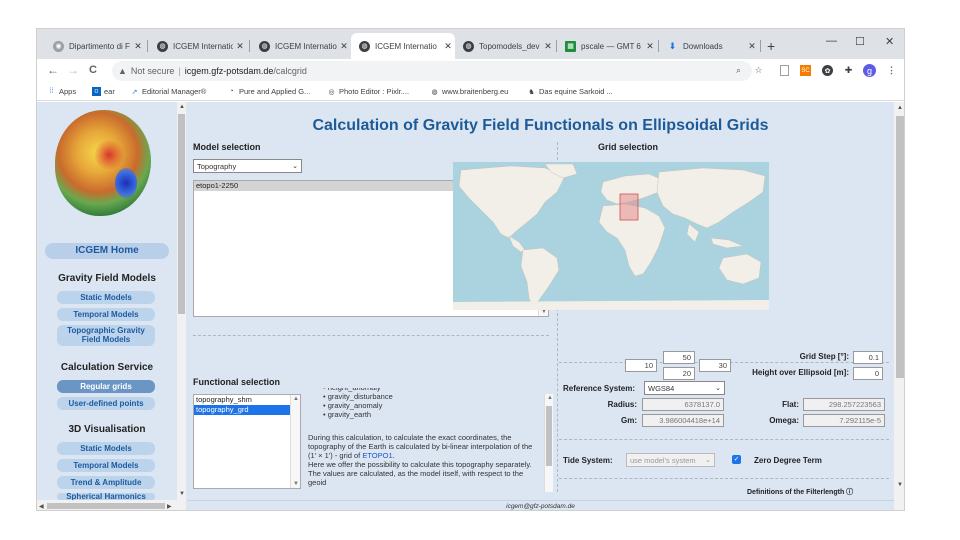 This screenshot has width=960, height=540. I want to click on sidebar-scrollbar: ▲ ▼, so click(181, 301).